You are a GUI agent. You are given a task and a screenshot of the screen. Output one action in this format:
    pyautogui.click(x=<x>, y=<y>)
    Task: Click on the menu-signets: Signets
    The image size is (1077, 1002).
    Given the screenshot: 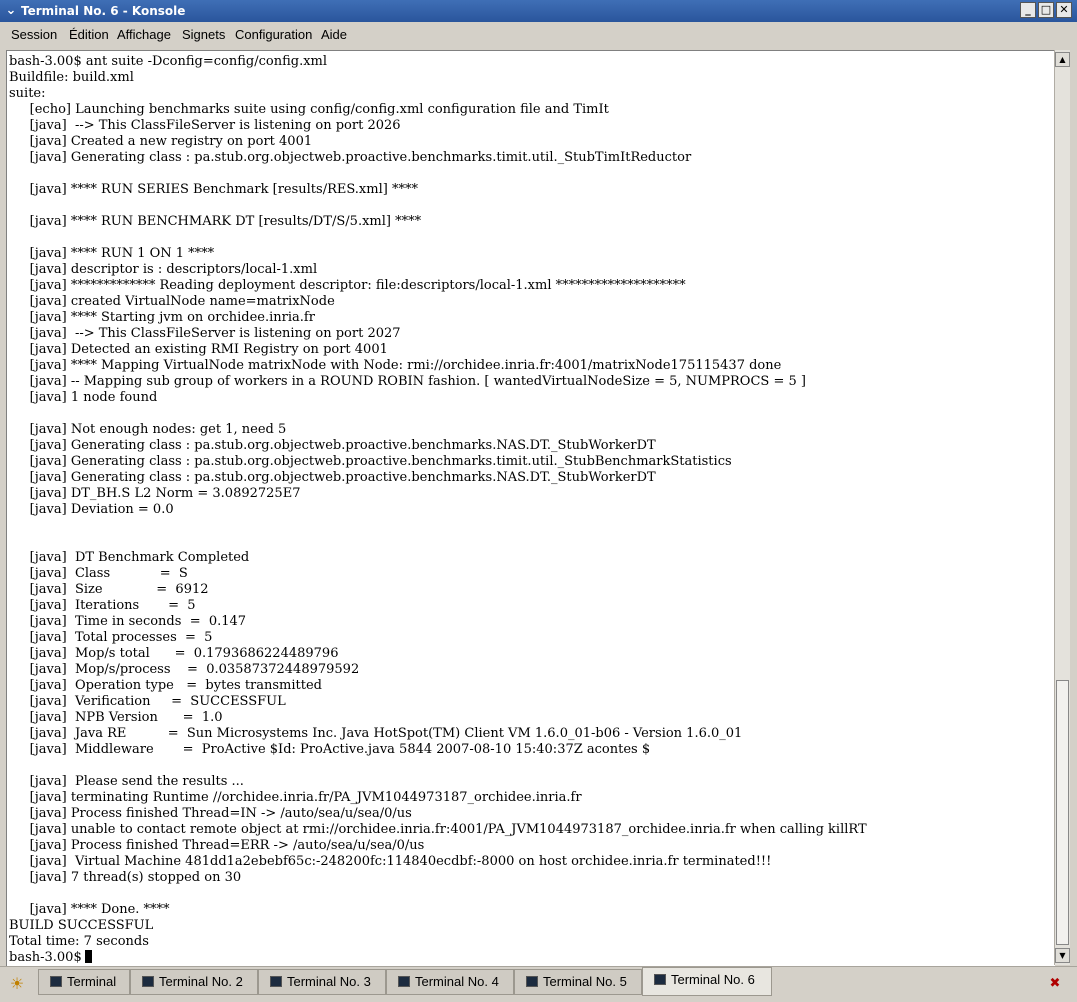 What is the action you would take?
    pyautogui.click(x=203, y=34)
    